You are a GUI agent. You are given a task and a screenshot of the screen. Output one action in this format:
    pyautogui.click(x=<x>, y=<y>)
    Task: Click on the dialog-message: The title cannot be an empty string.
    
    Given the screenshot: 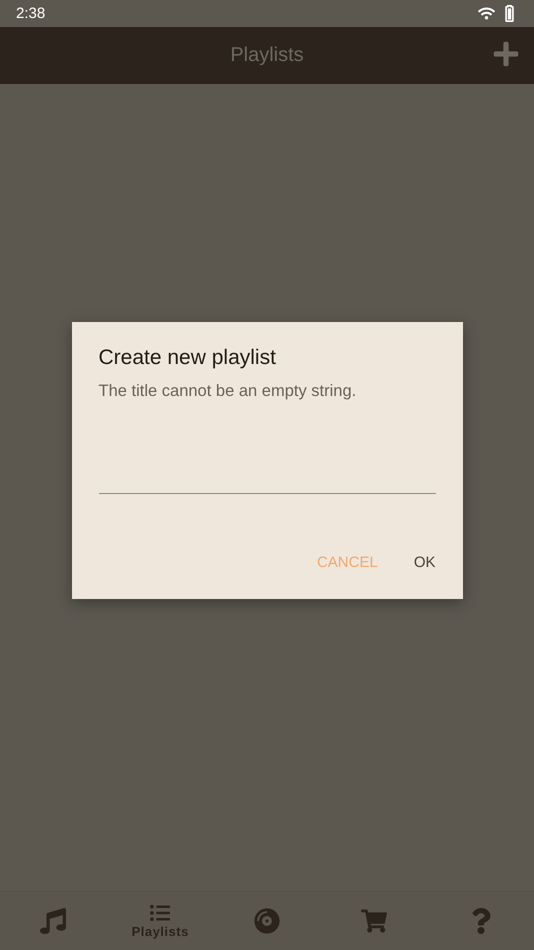 What is the action you would take?
    pyautogui.click(x=228, y=391)
    